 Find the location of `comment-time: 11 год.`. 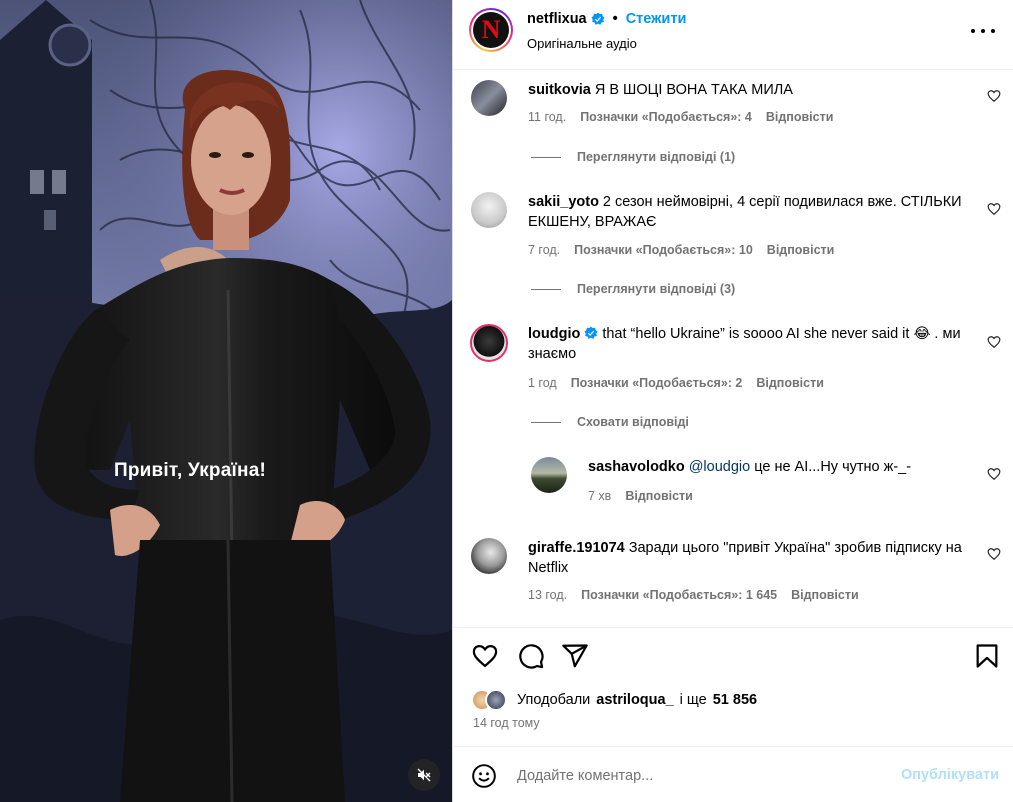

comment-time: 11 год. is located at coordinates (547, 117).